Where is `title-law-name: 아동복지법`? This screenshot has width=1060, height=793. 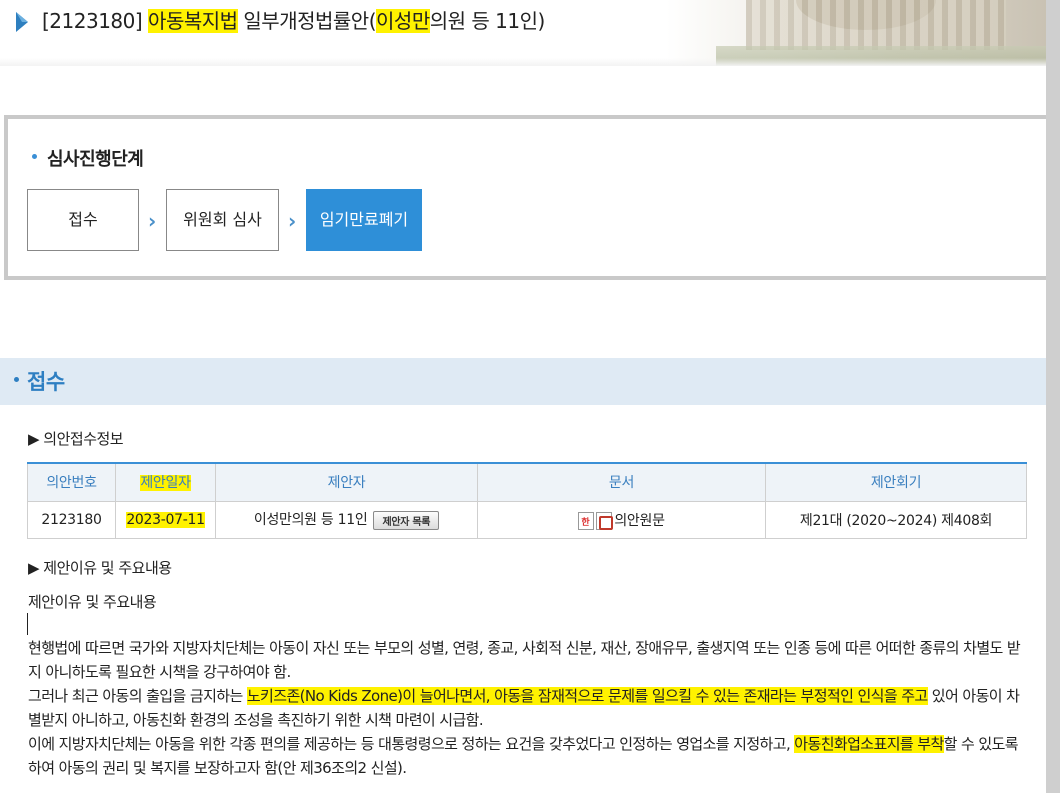
title-law-name: 아동복지법 is located at coordinates (193, 21).